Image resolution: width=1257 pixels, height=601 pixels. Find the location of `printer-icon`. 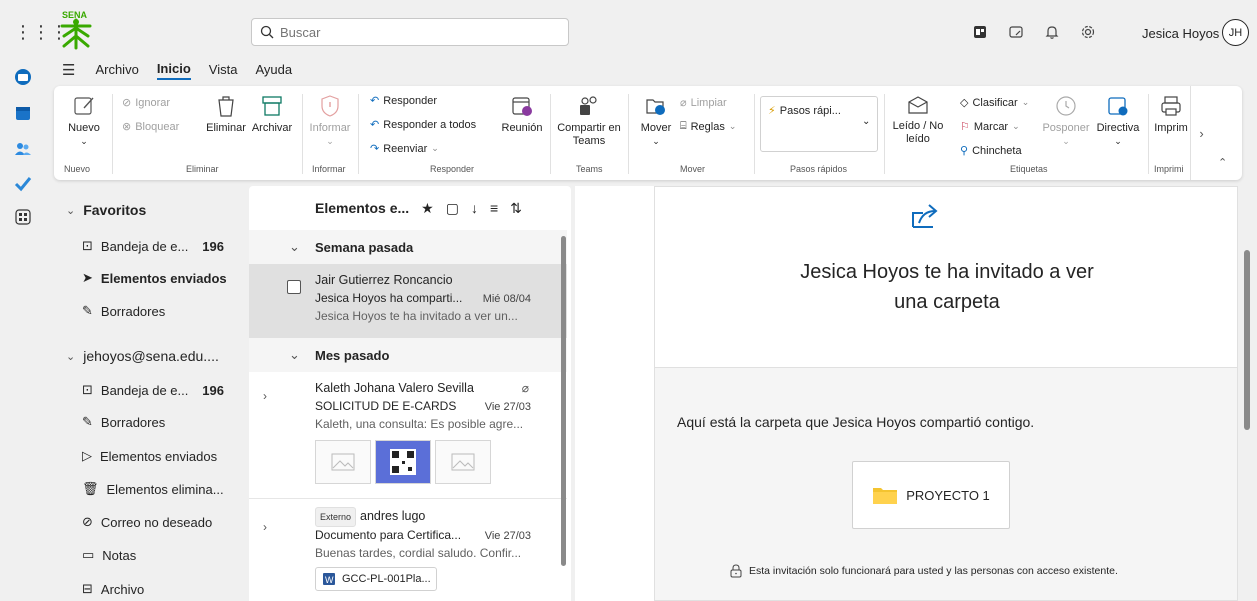

printer-icon is located at coordinates (1171, 106).